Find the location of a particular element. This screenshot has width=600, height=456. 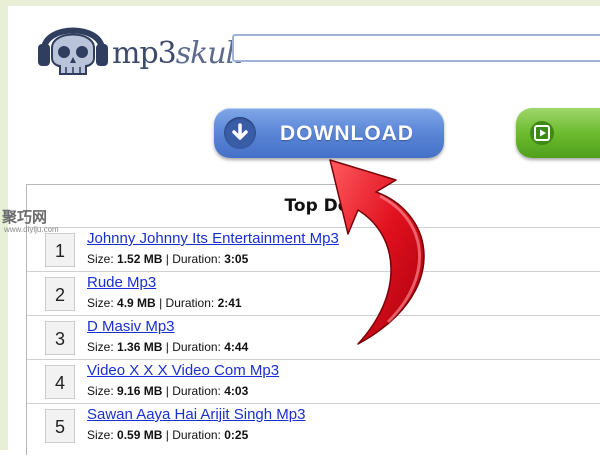

watermark-cn: 聚巧网 is located at coordinates (25, 217).